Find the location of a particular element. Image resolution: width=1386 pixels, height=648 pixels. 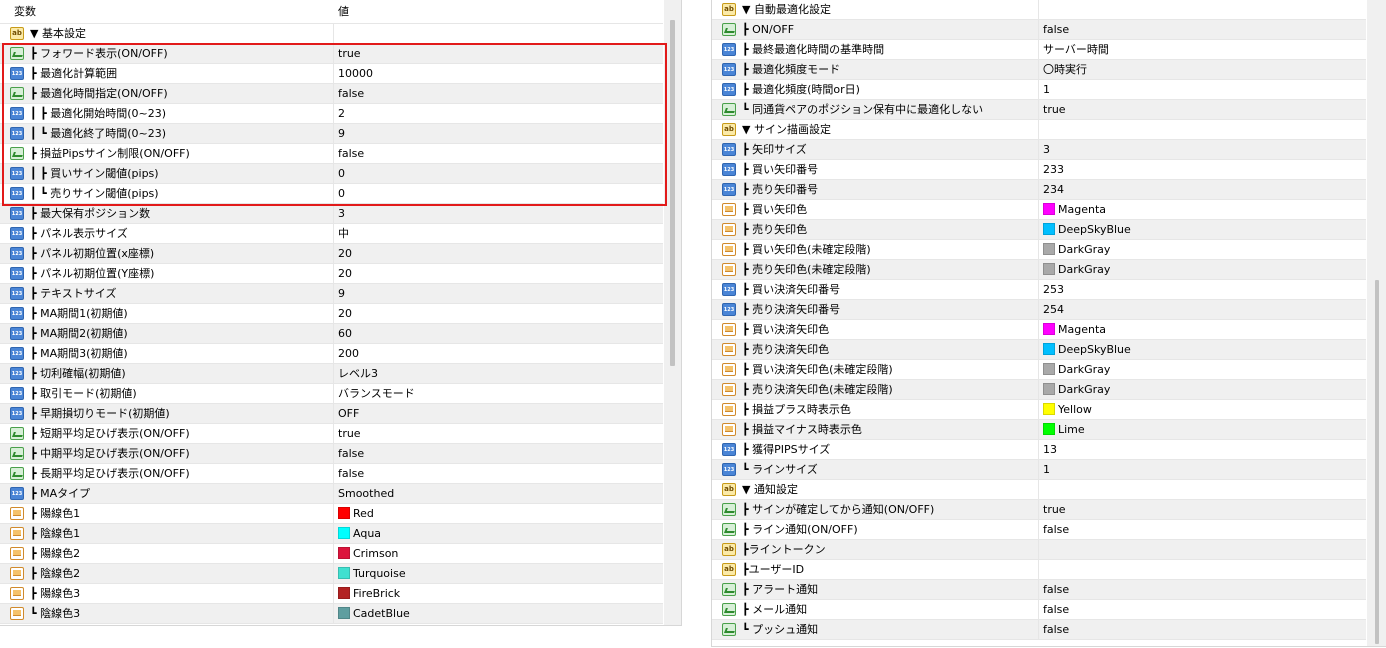

table-row: ▼ サイン描画設定 is located at coordinates (1039, 130).